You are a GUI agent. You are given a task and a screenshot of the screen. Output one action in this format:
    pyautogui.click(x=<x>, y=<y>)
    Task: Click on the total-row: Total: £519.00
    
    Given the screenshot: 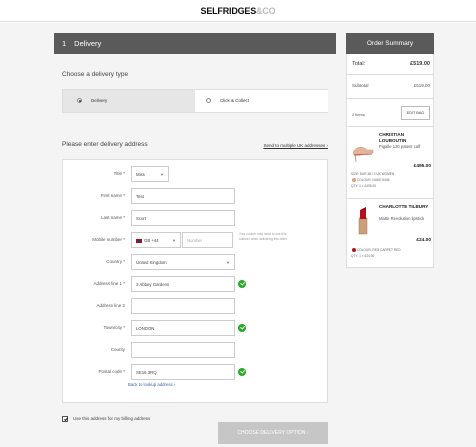 What is the action you would take?
    pyautogui.click(x=391, y=64)
    